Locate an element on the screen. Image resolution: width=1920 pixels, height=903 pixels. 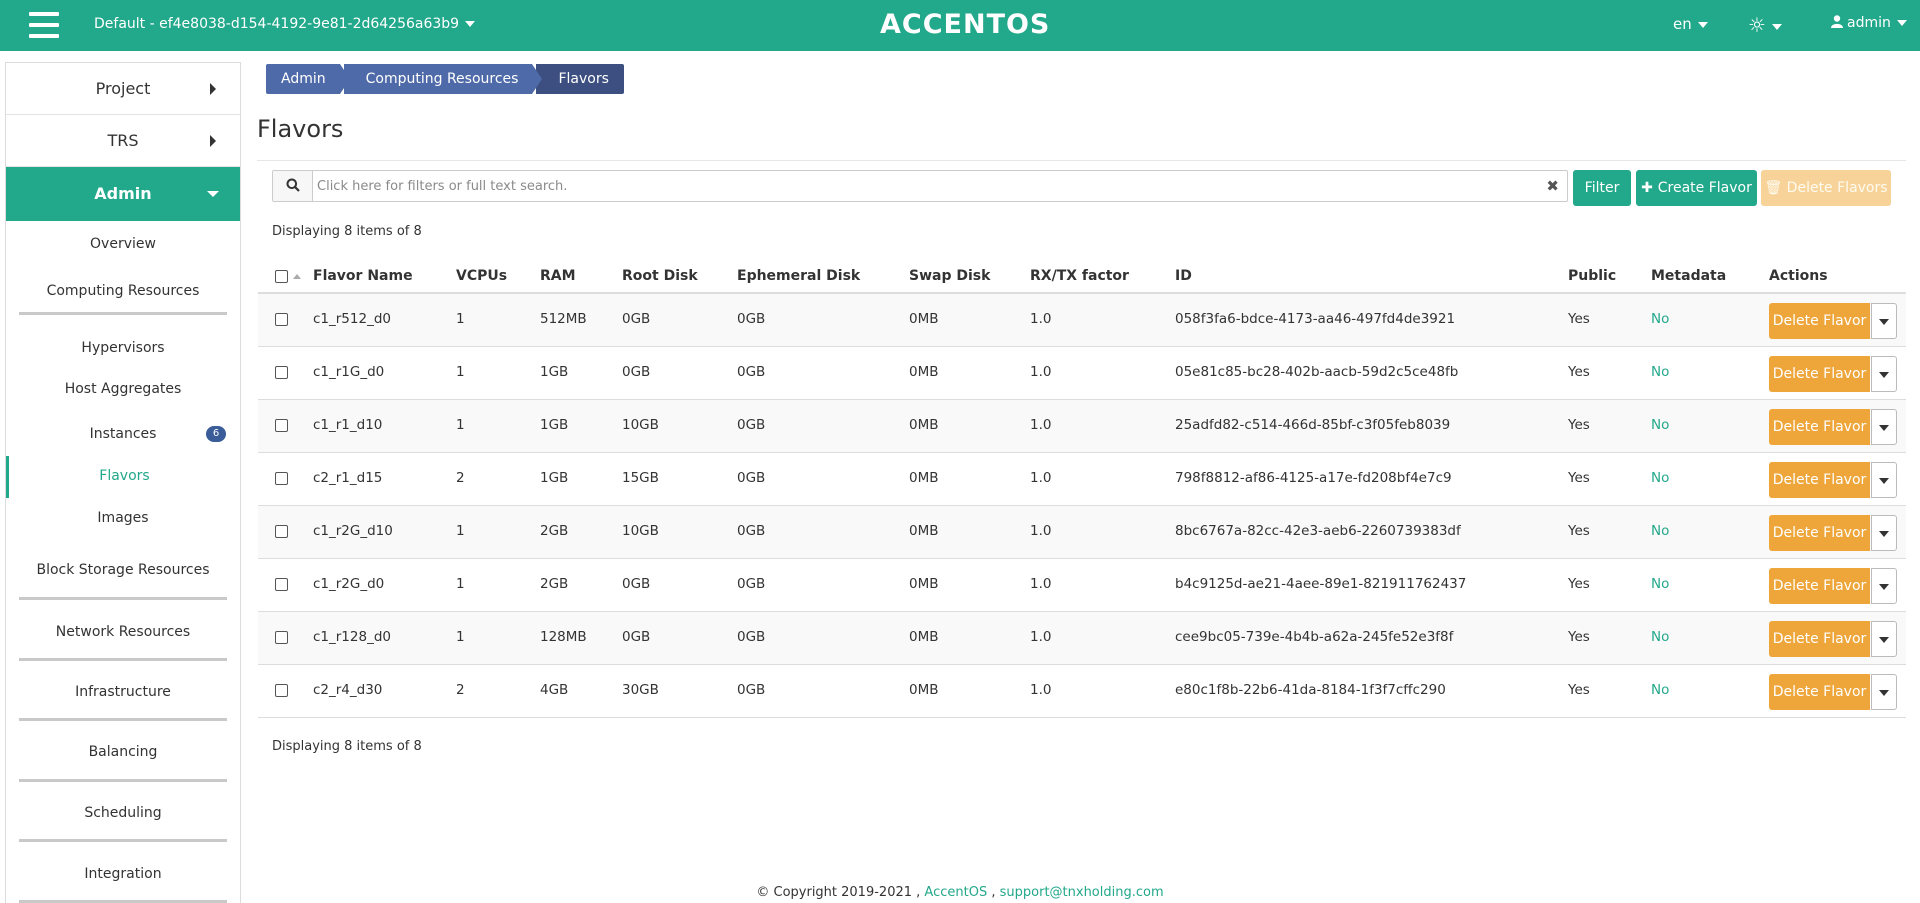
column-header: Flavor Name is located at coordinates (363, 276).